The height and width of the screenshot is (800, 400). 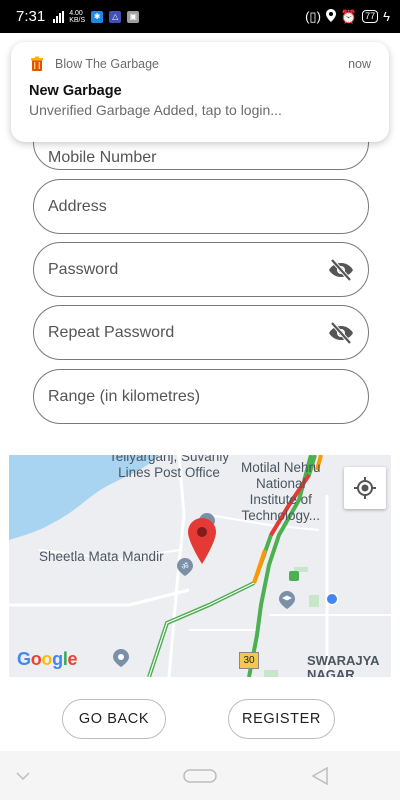 I want to click on map-label-institute-line2: National, so click(x=281, y=483).